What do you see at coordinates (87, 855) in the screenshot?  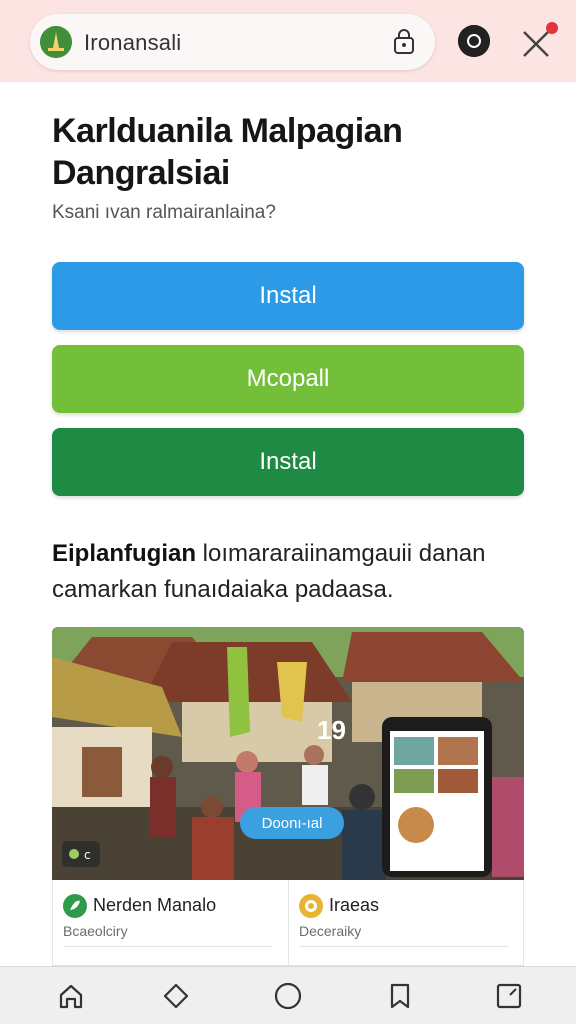 I see `svg-text: c` at bounding box center [87, 855].